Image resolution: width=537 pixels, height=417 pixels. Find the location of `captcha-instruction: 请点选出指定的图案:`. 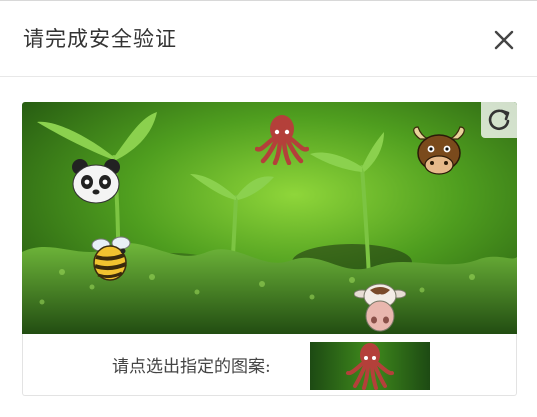

captcha-instruction: 请点选出指定的图案: is located at coordinates (191, 367).